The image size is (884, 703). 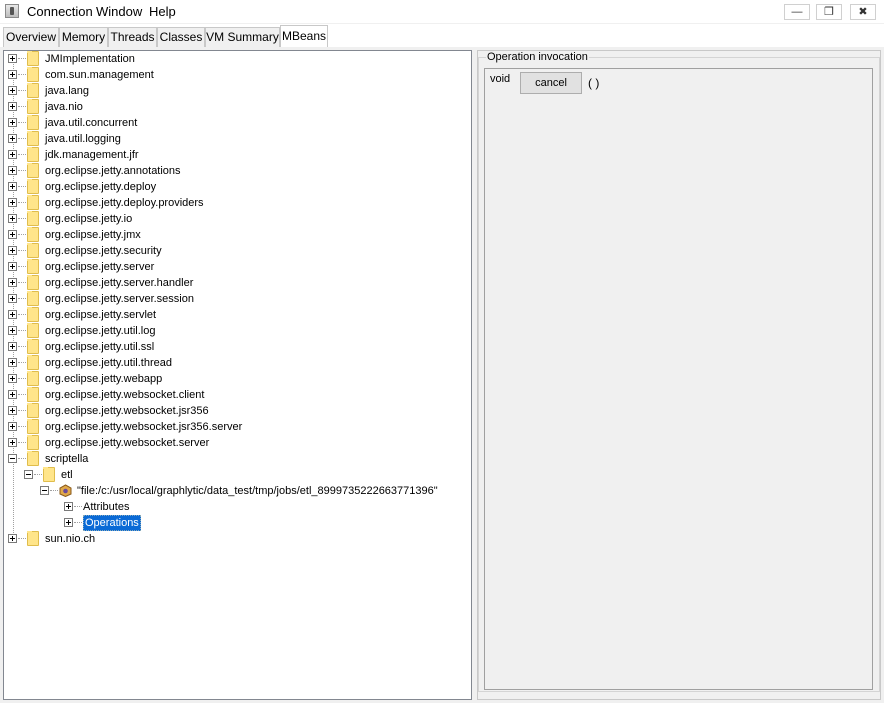 What do you see at coordinates (236, 235) in the screenshot?
I see `tree-domain-node: org.eclipse.jetty.jmx` at bounding box center [236, 235].